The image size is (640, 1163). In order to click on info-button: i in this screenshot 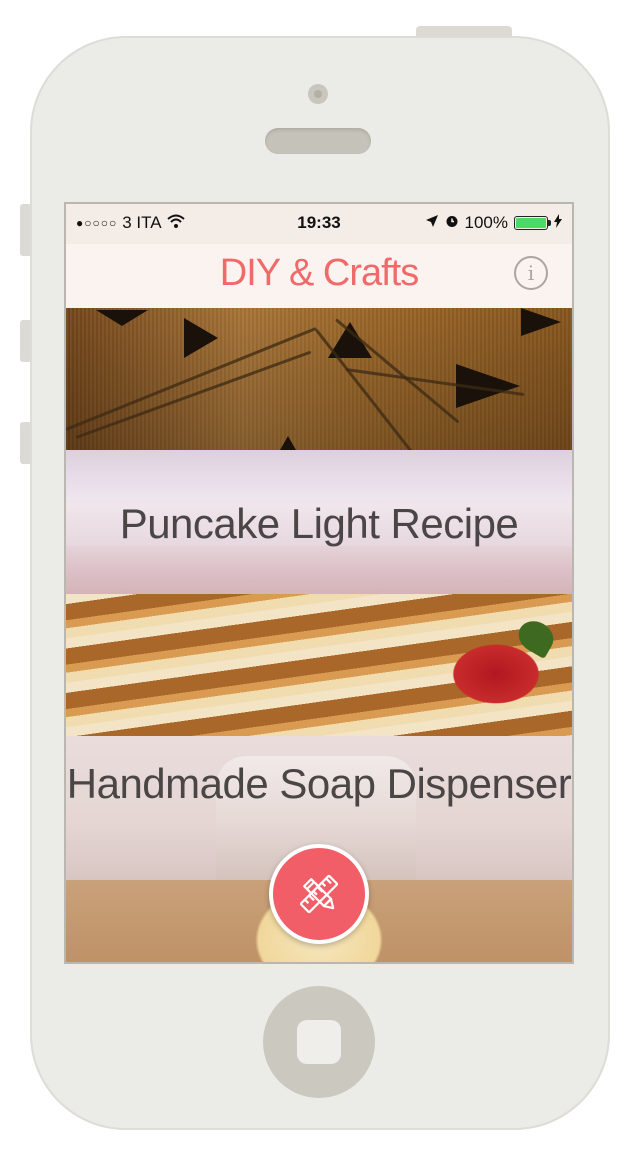, I will do `click(531, 273)`.